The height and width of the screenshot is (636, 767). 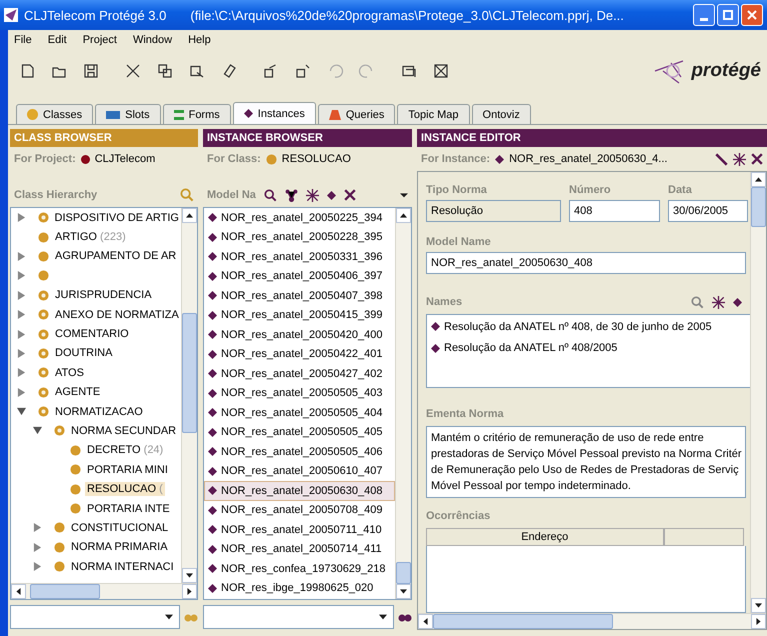 What do you see at coordinates (299, 354) in the screenshot?
I see `instance-row: NOR_res_anatel_20050422_401` at bounding box center [299, 354].